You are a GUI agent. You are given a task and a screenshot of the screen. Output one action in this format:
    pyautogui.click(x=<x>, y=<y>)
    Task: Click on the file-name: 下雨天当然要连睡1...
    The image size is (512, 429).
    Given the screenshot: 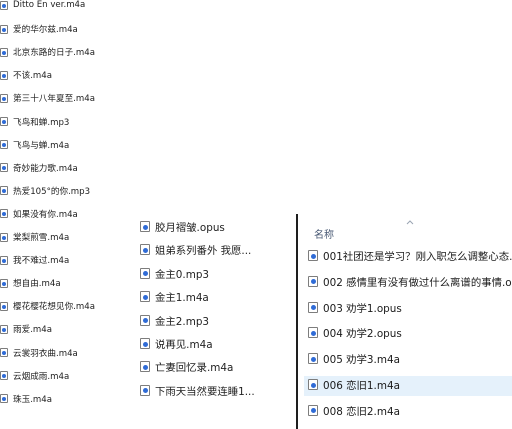 What is the action you would take?
    pyautogui.click(x=205, y=391)
    